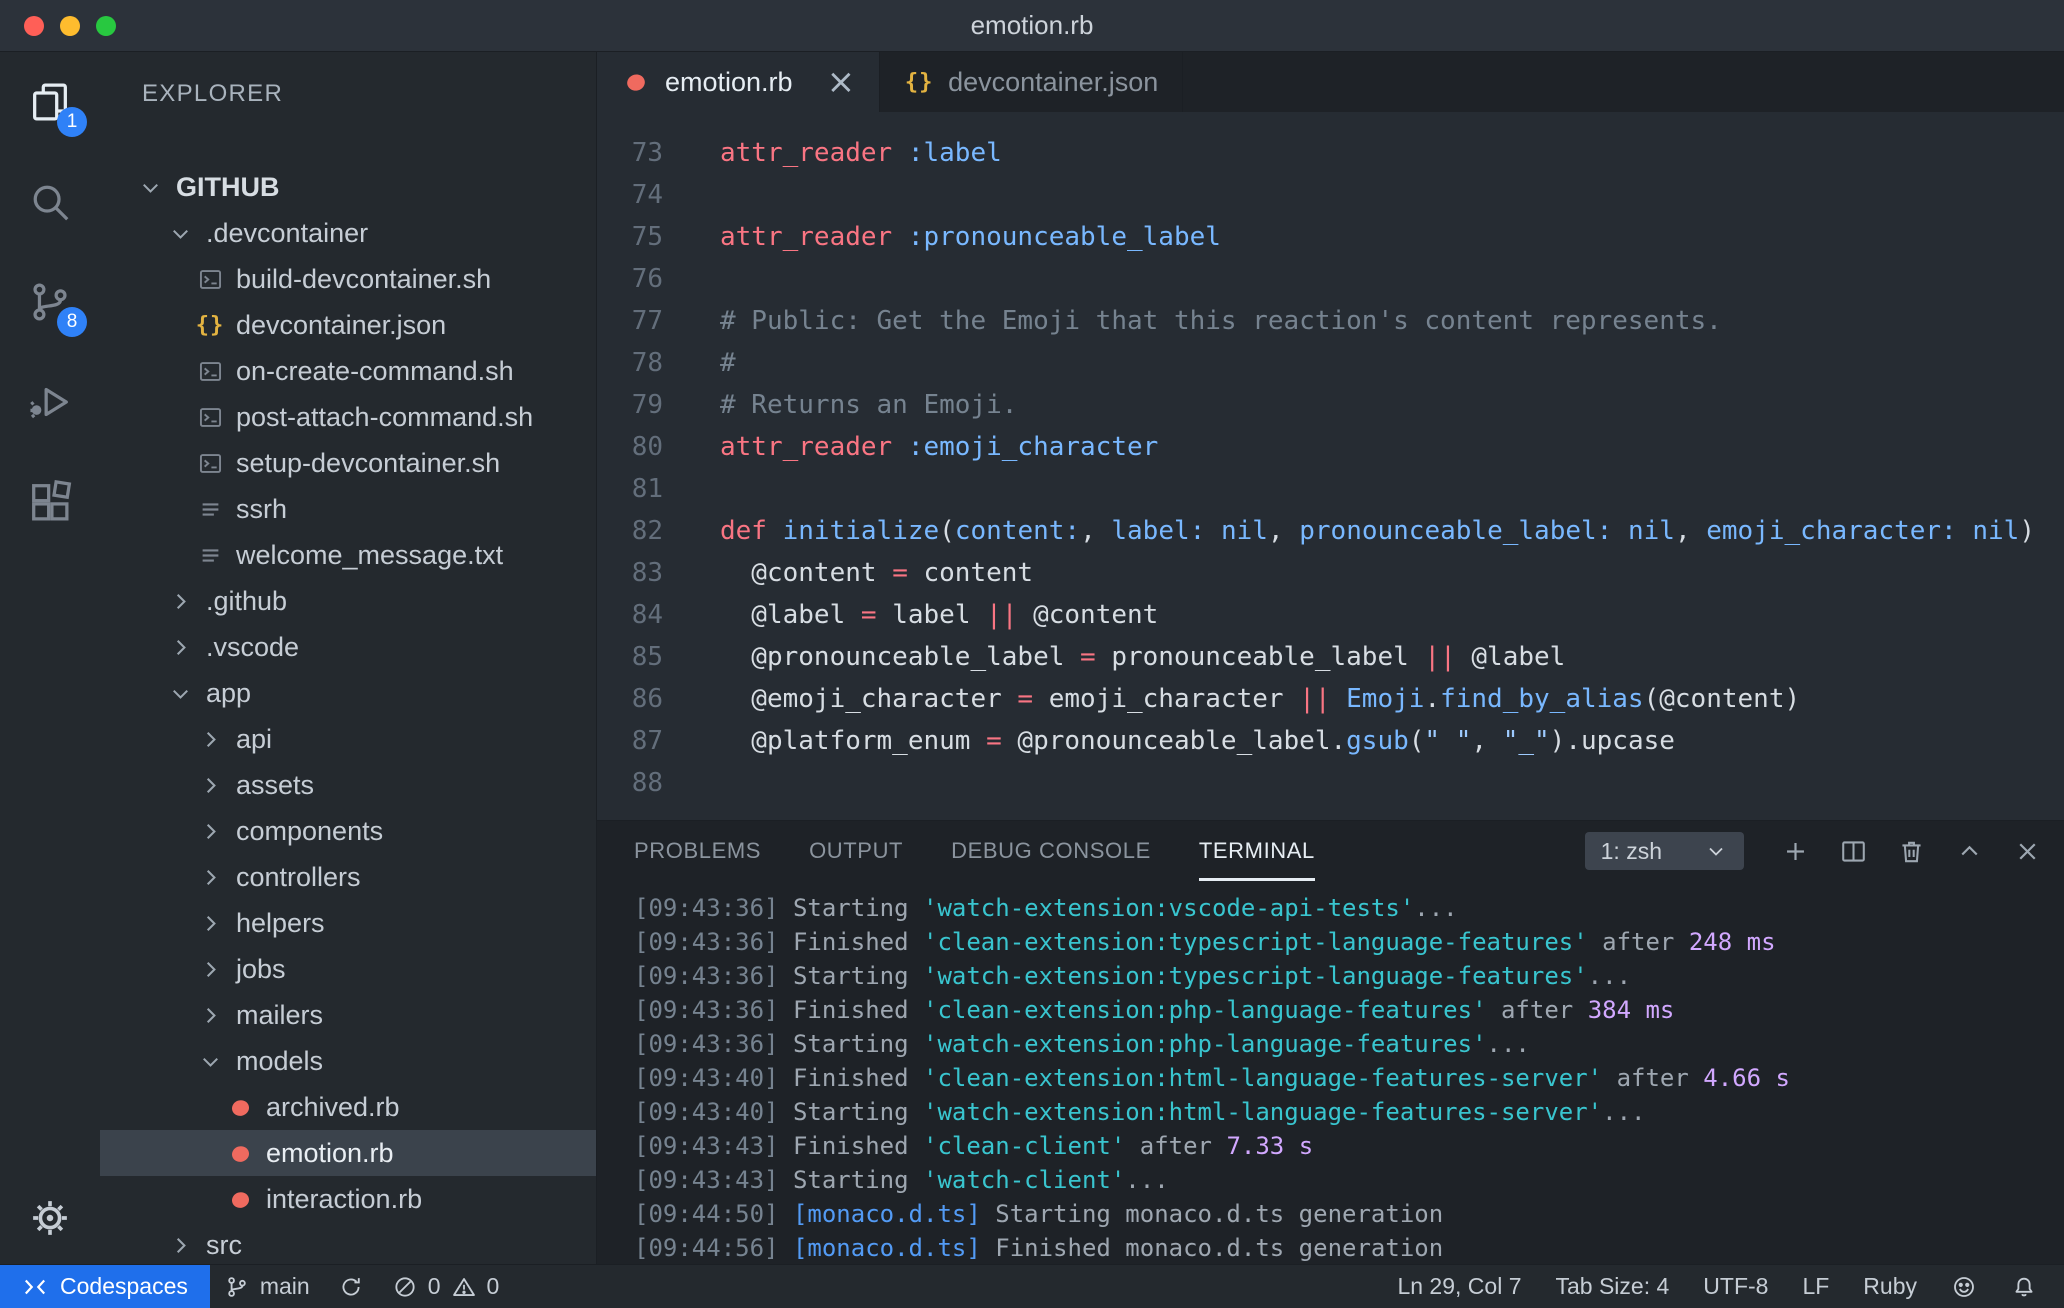  Describe the element at coordinates (280, 1060) in the screenshot. I see `tree-item-label: models` at that location.